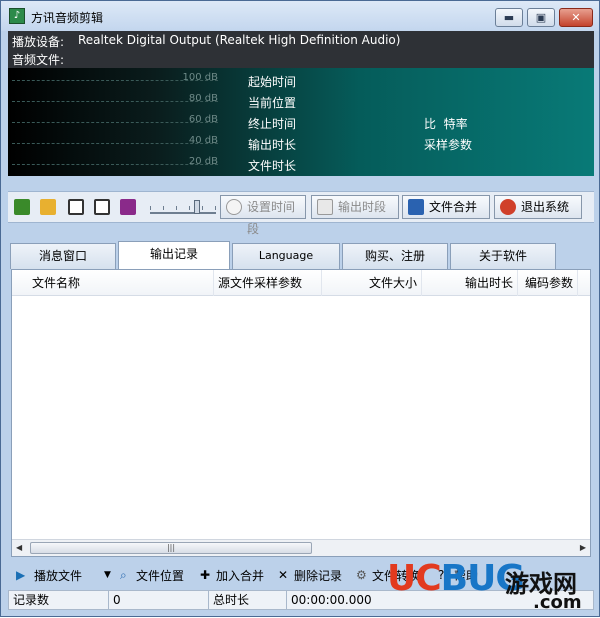 This screenshot has height=618, width=600. I want to click on file-location-button: ⌕ 文件位置, so click(152, 575).